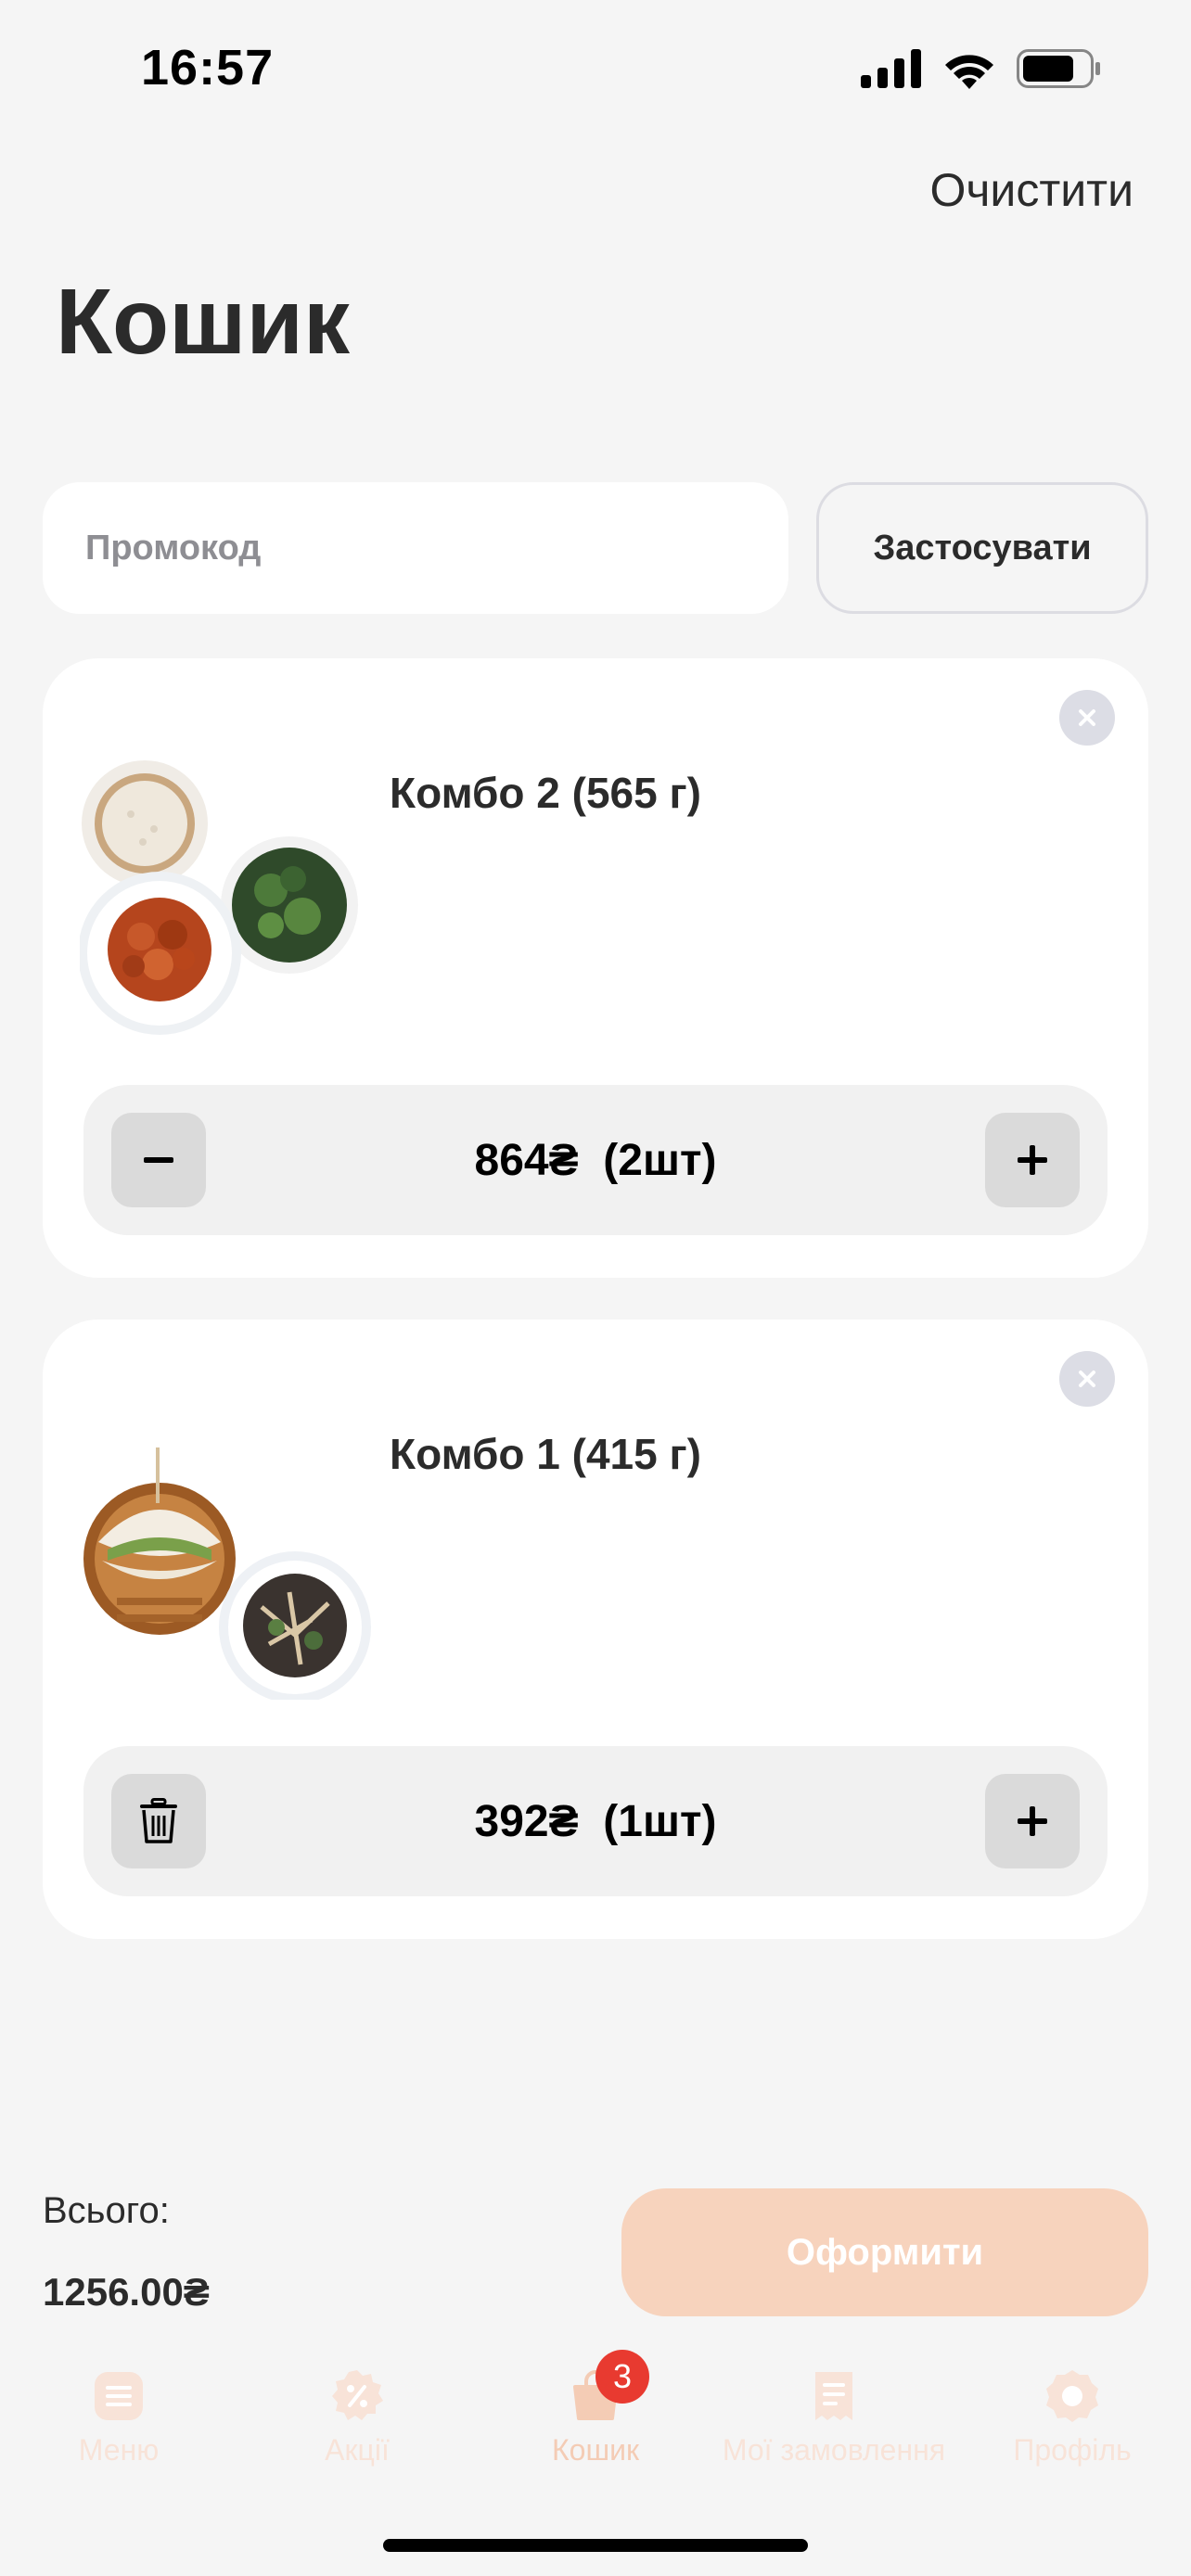 The image size is (1191, 2576). Describe the element at coordinates (891, 68) in the screenshot. I see `cellular-signal-icon` at that location.